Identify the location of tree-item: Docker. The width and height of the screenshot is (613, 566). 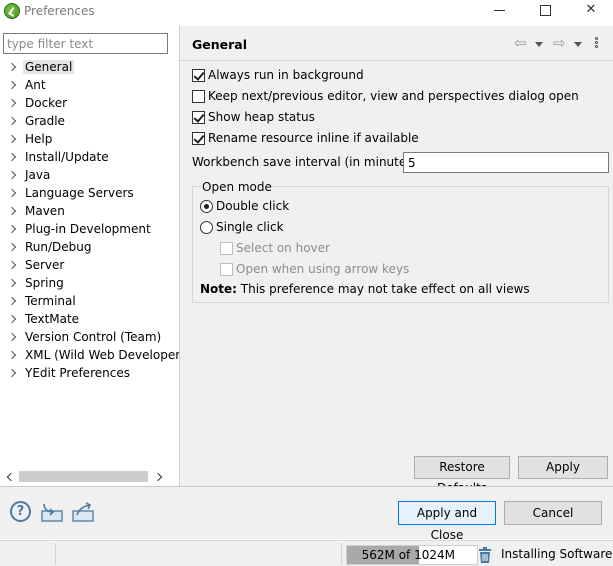
(89, 103).